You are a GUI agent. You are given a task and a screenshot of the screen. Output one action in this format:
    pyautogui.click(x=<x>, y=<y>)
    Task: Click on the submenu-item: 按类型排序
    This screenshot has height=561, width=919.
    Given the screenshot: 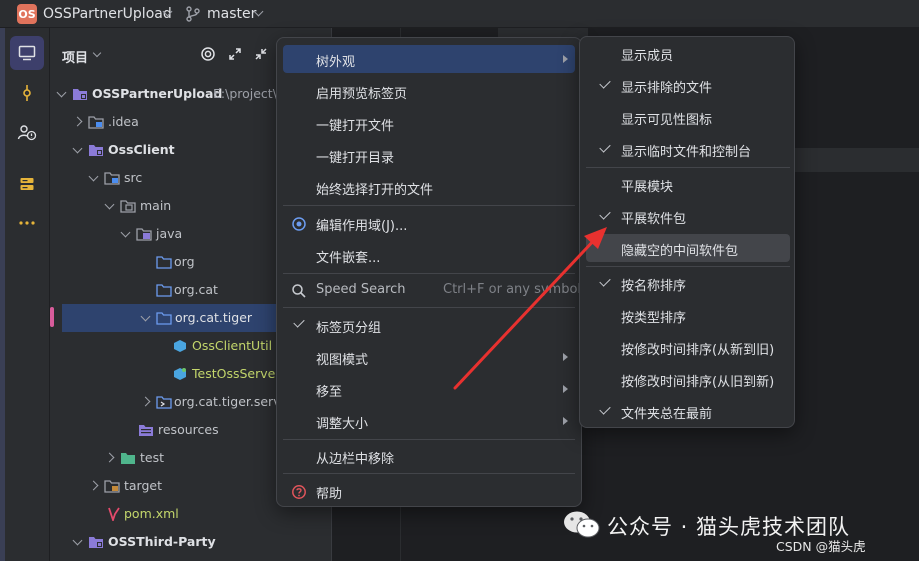 What is the action you would take?
    pyautogui.click(x=688, y=315)
    